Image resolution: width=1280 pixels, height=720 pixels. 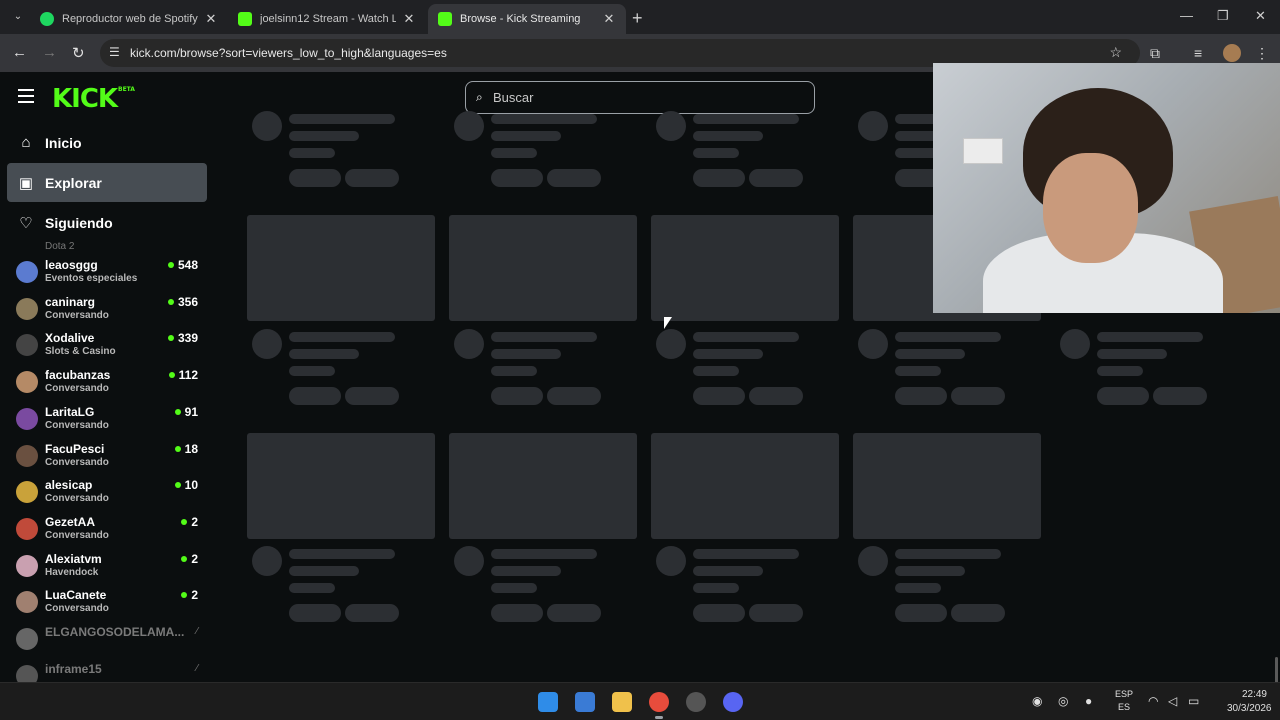 I want to click on chrome-icon, so click(x=659, y=702).